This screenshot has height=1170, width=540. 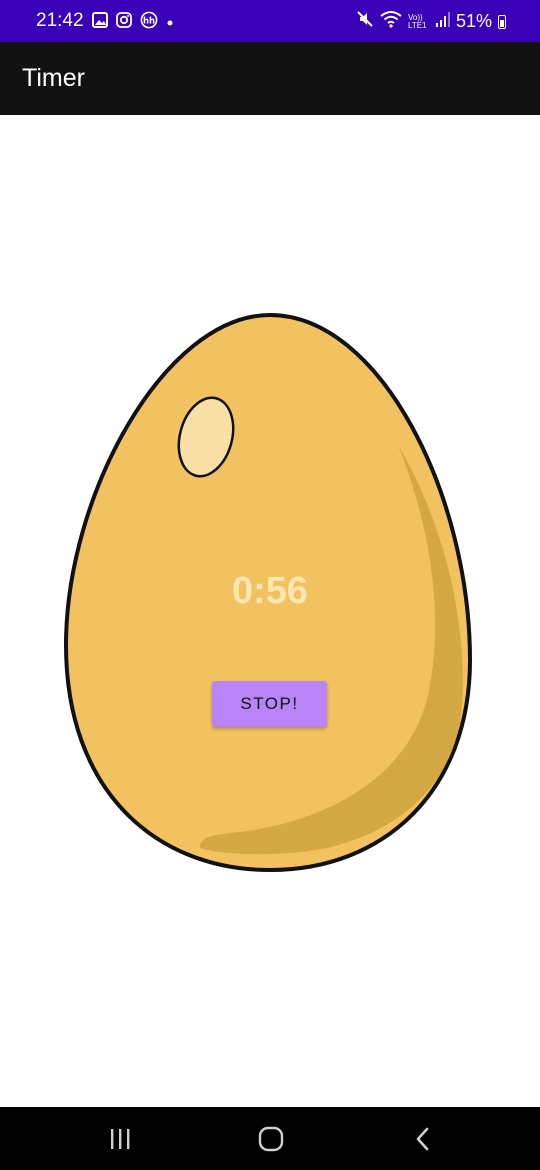 I want to click on navigation-bar, so click(x=270, y=1138).